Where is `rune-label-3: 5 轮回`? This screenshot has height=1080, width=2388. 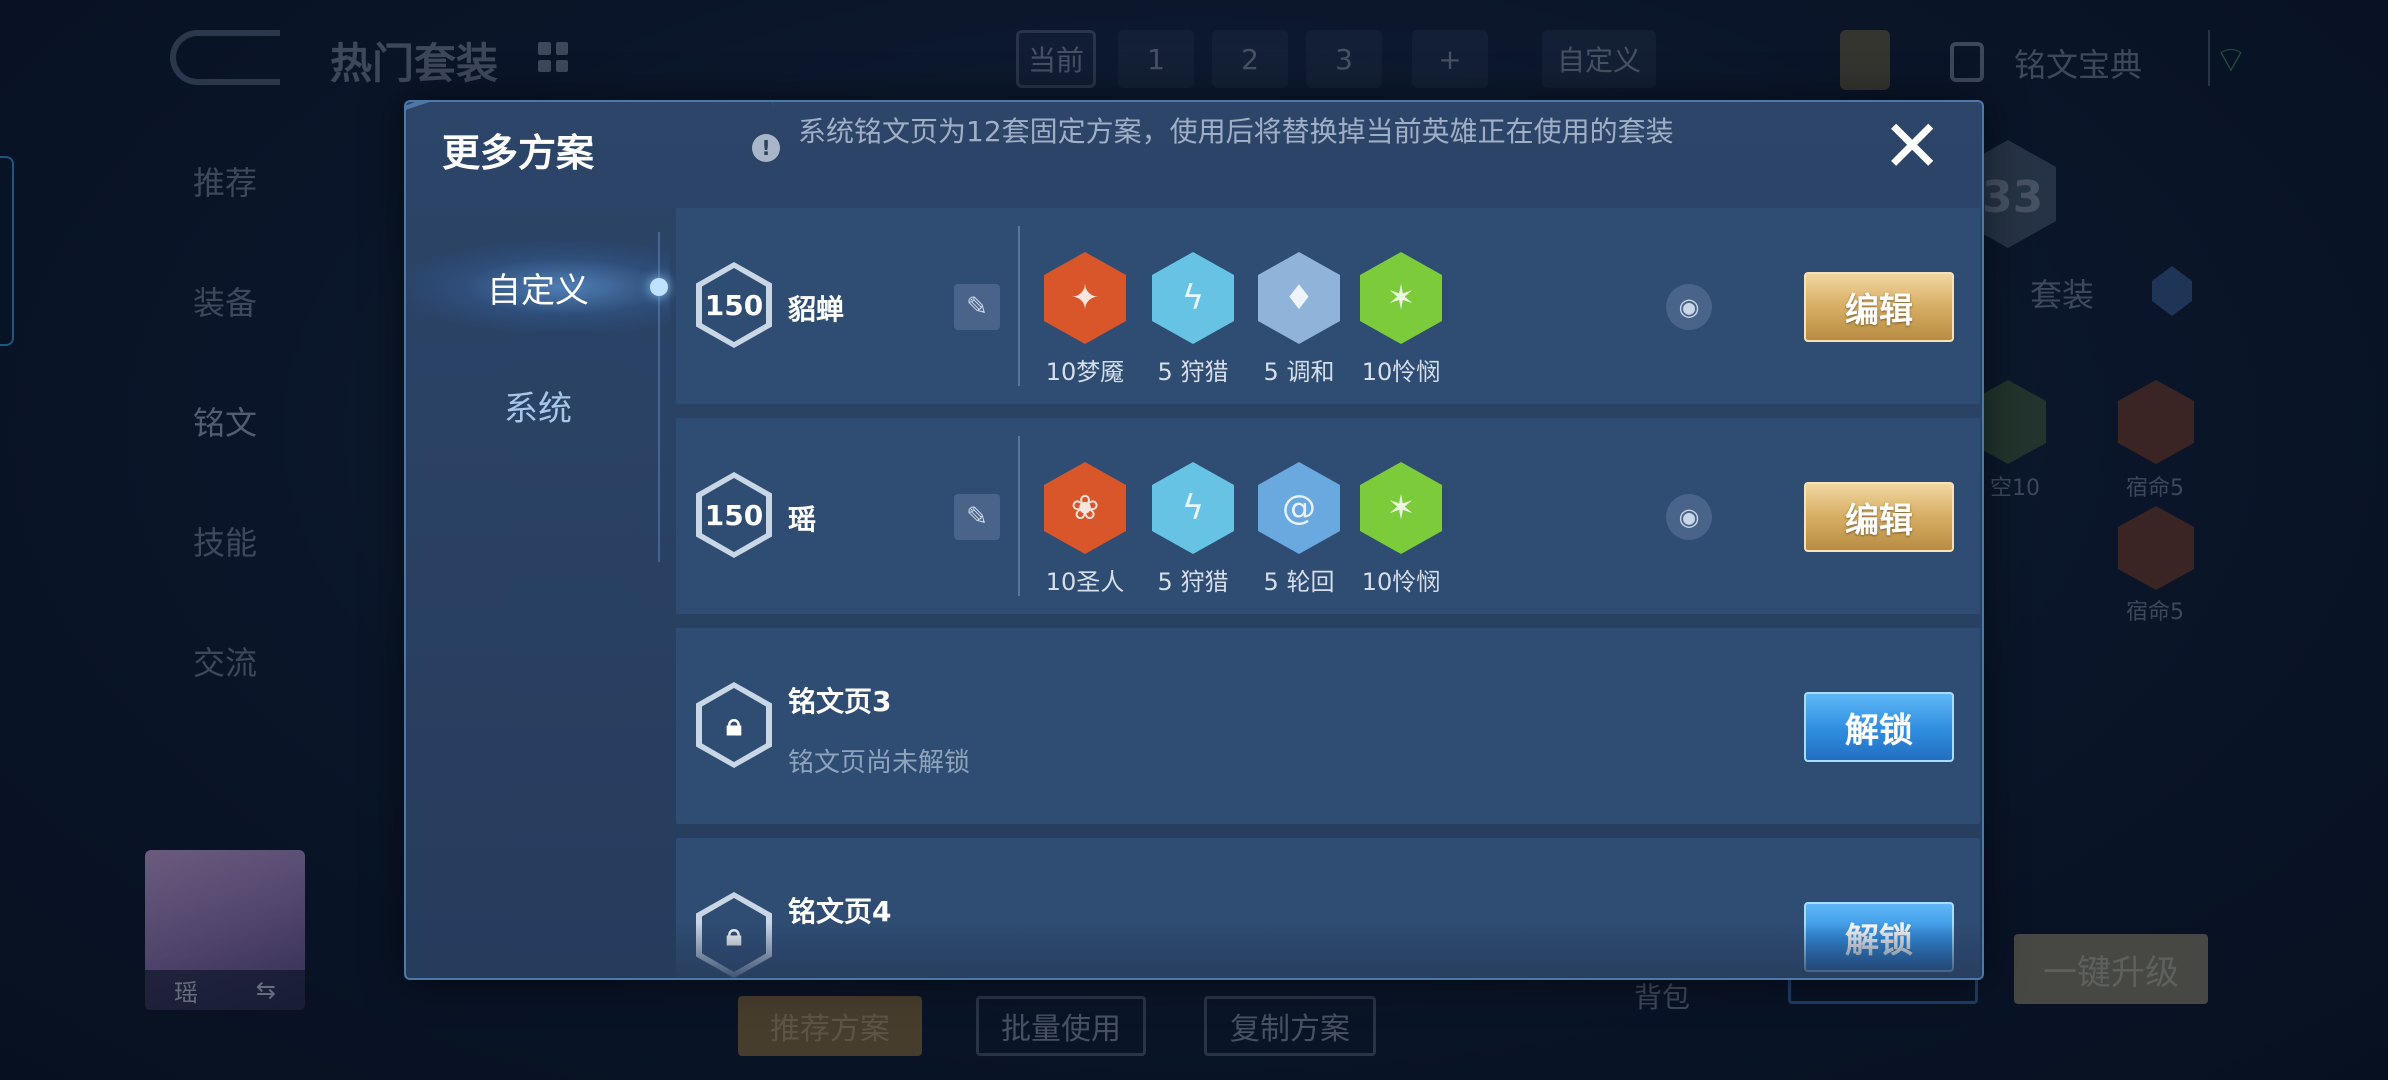
rune-label-3: 5 轮回 is located at coordinates (1299, 582).